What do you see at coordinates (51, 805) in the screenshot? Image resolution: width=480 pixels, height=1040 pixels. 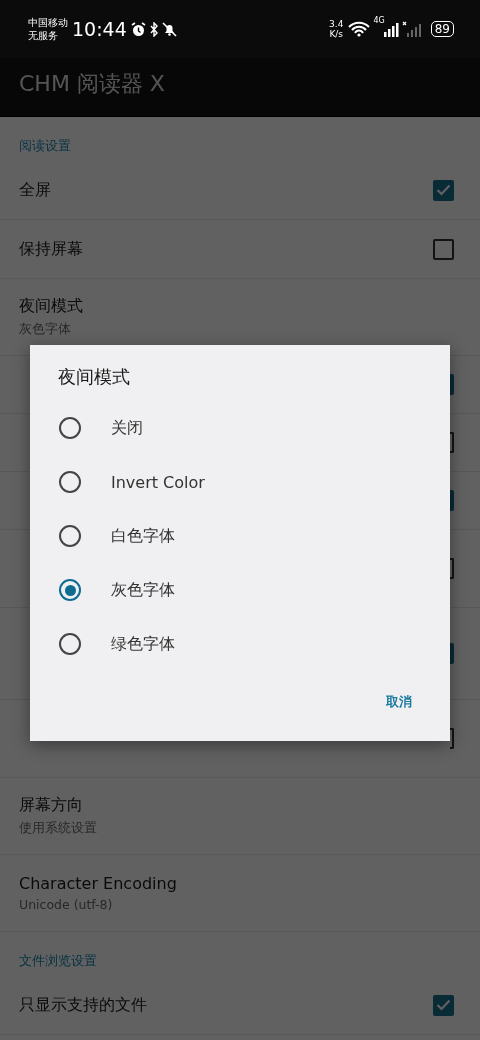 I see `setting-title: 屏幕方向` at bounding box center [51, 805].